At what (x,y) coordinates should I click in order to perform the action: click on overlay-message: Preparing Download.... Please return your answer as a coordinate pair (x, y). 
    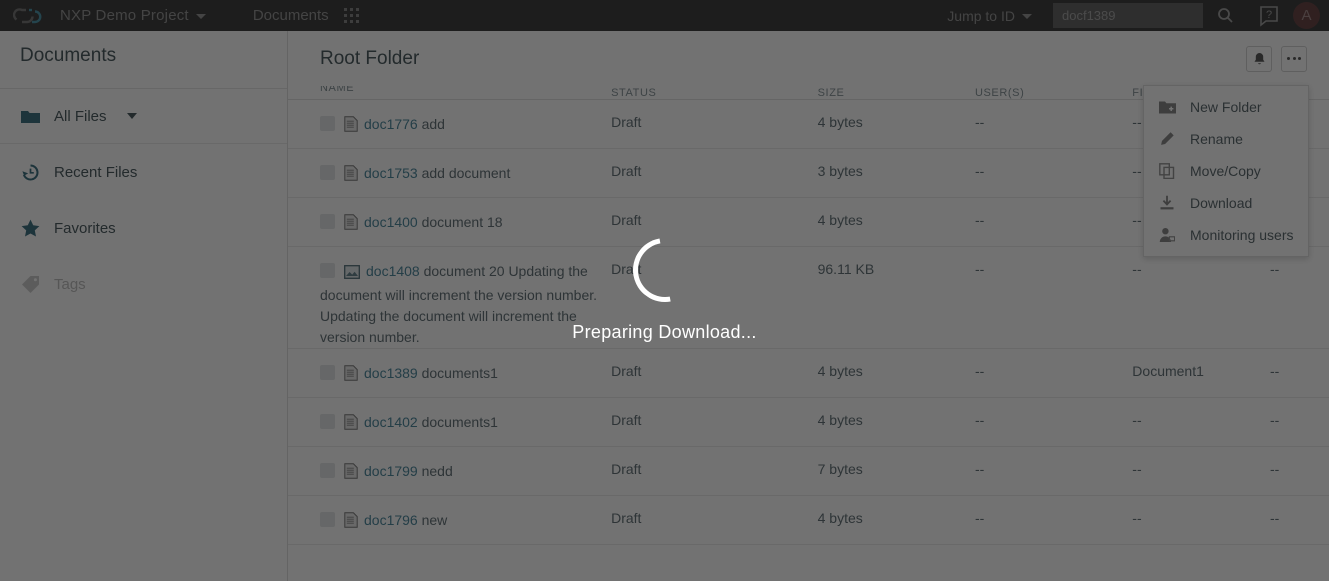
    Looking at the image, I should click on (664, 332).